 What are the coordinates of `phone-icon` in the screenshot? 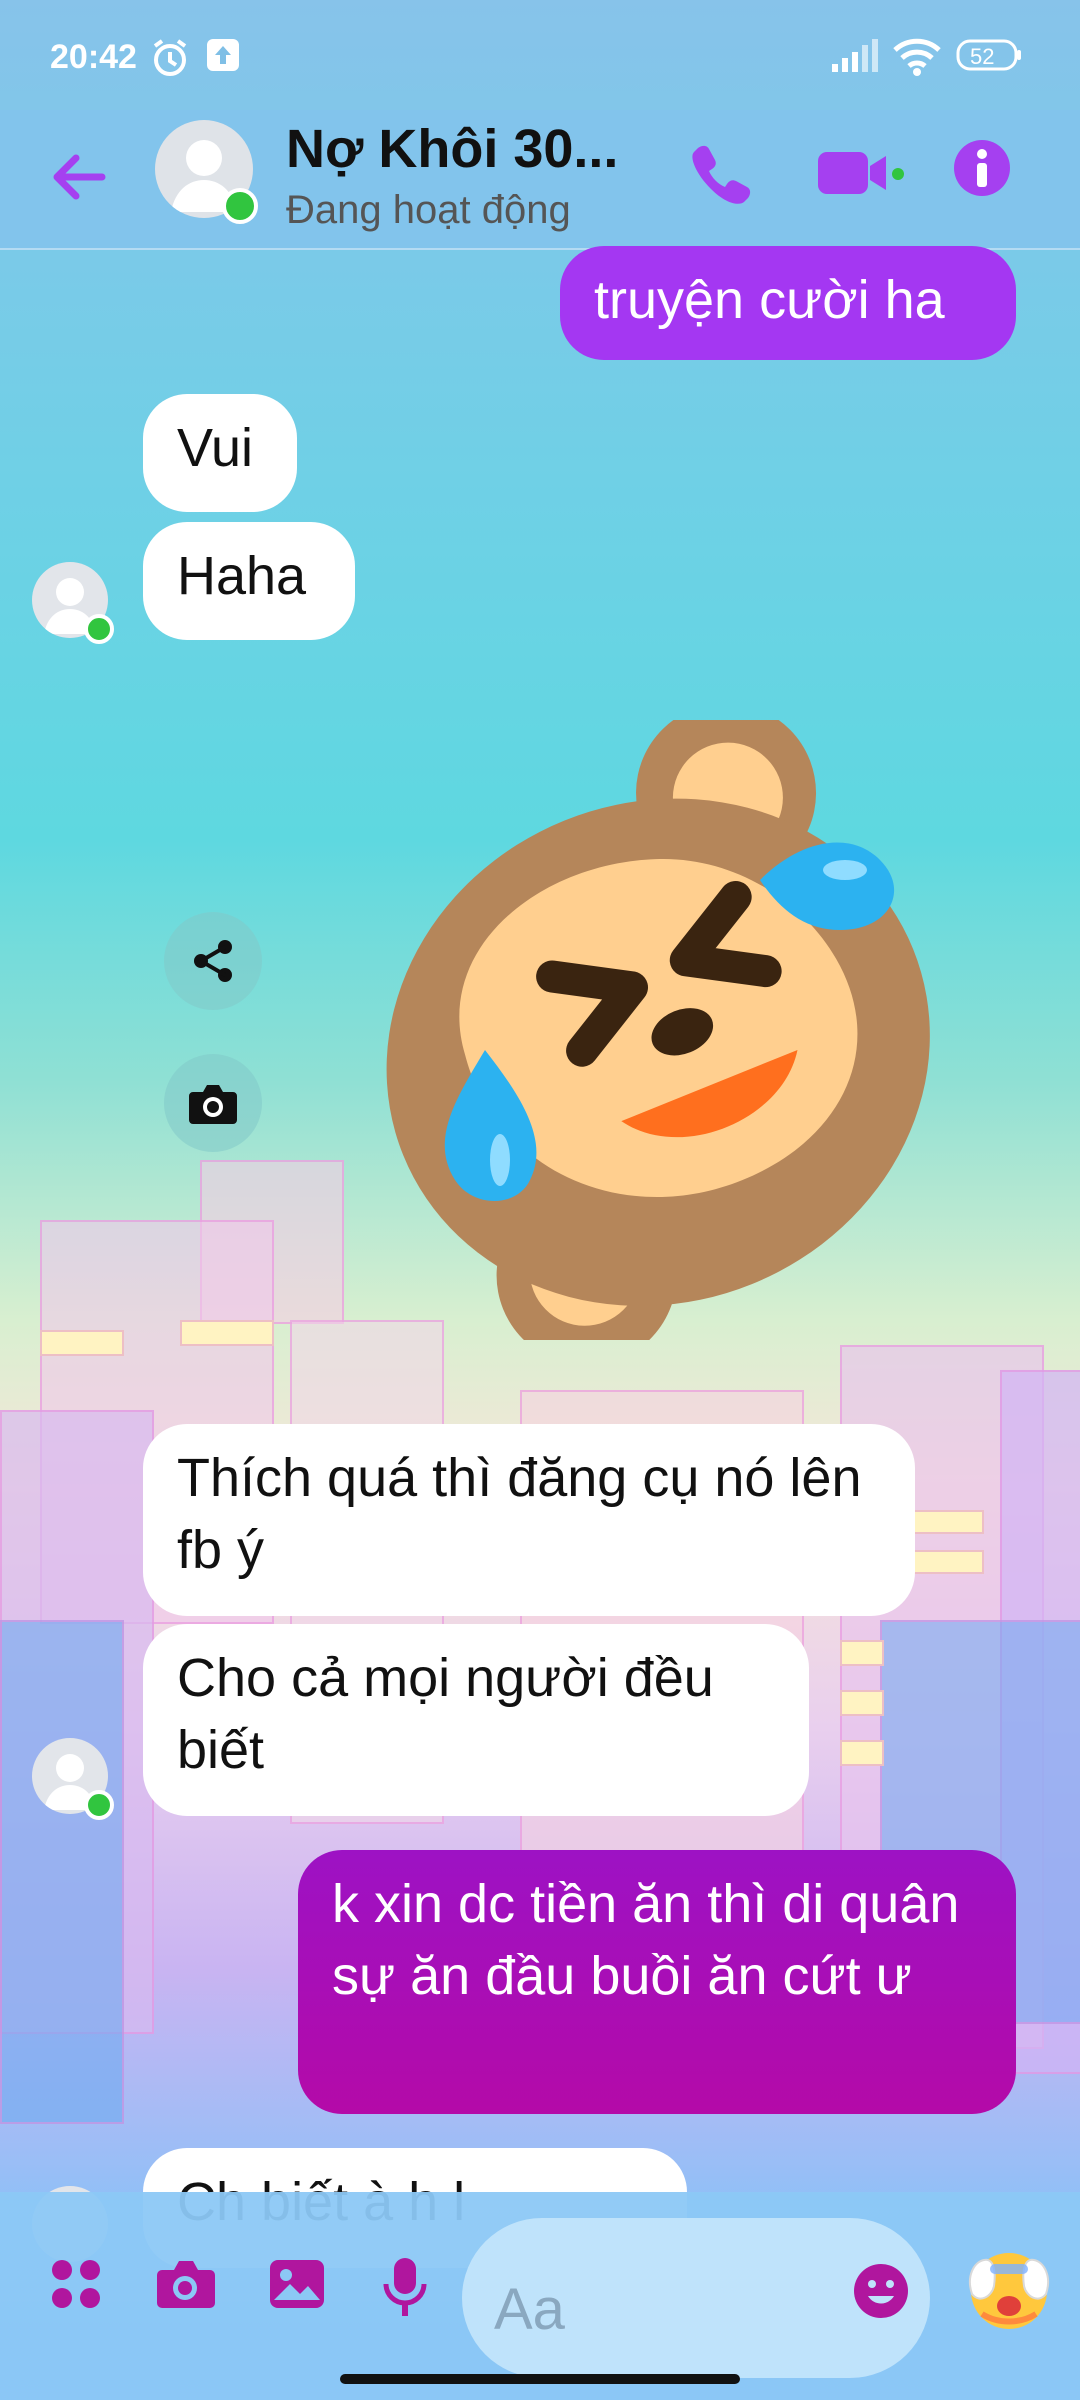 It's located at (719, 175).